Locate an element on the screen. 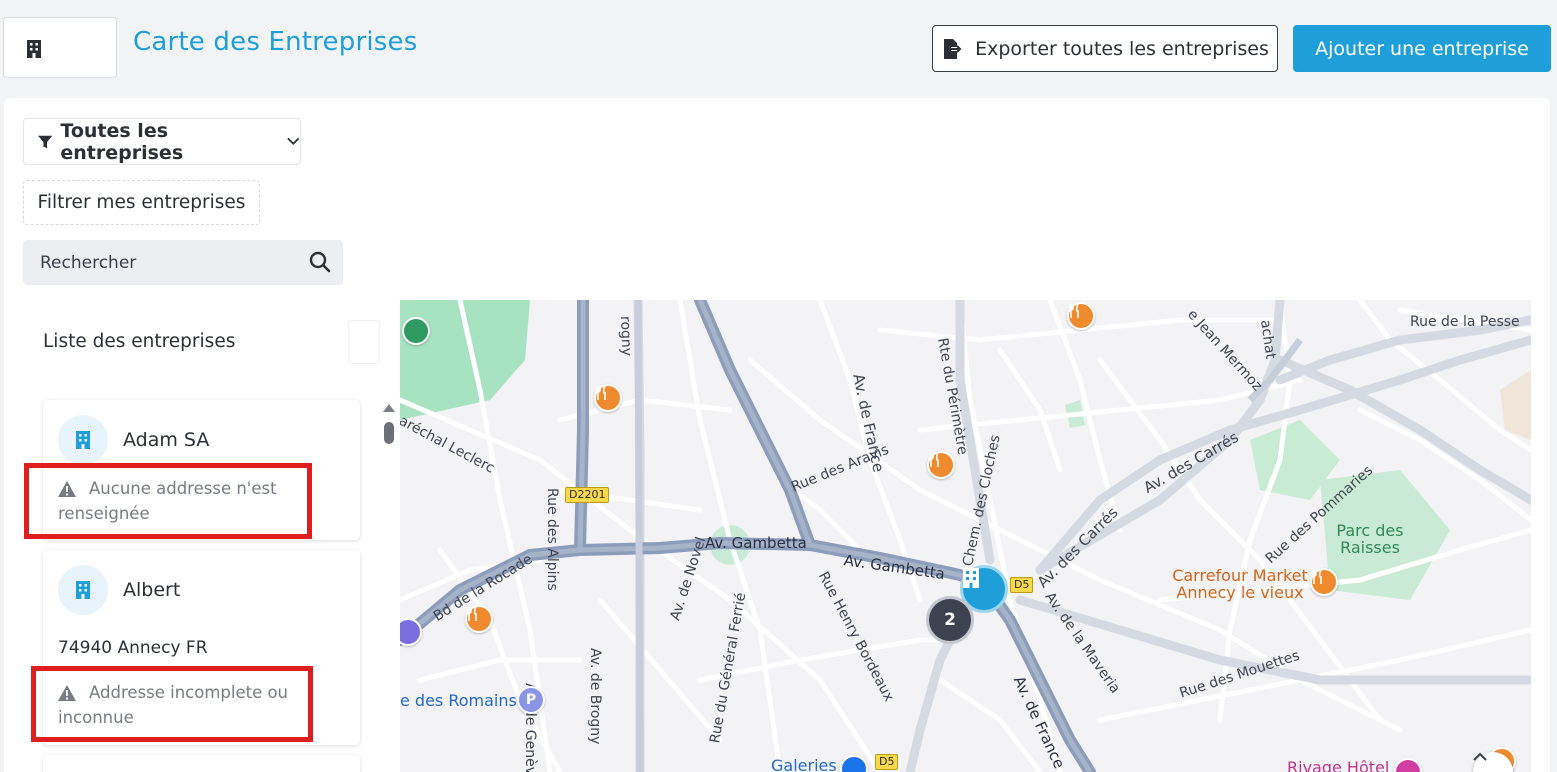 Image resolution: width=1557 pixels, height=772 pixels. company-name: Albert is located at coordinates (152, 590).